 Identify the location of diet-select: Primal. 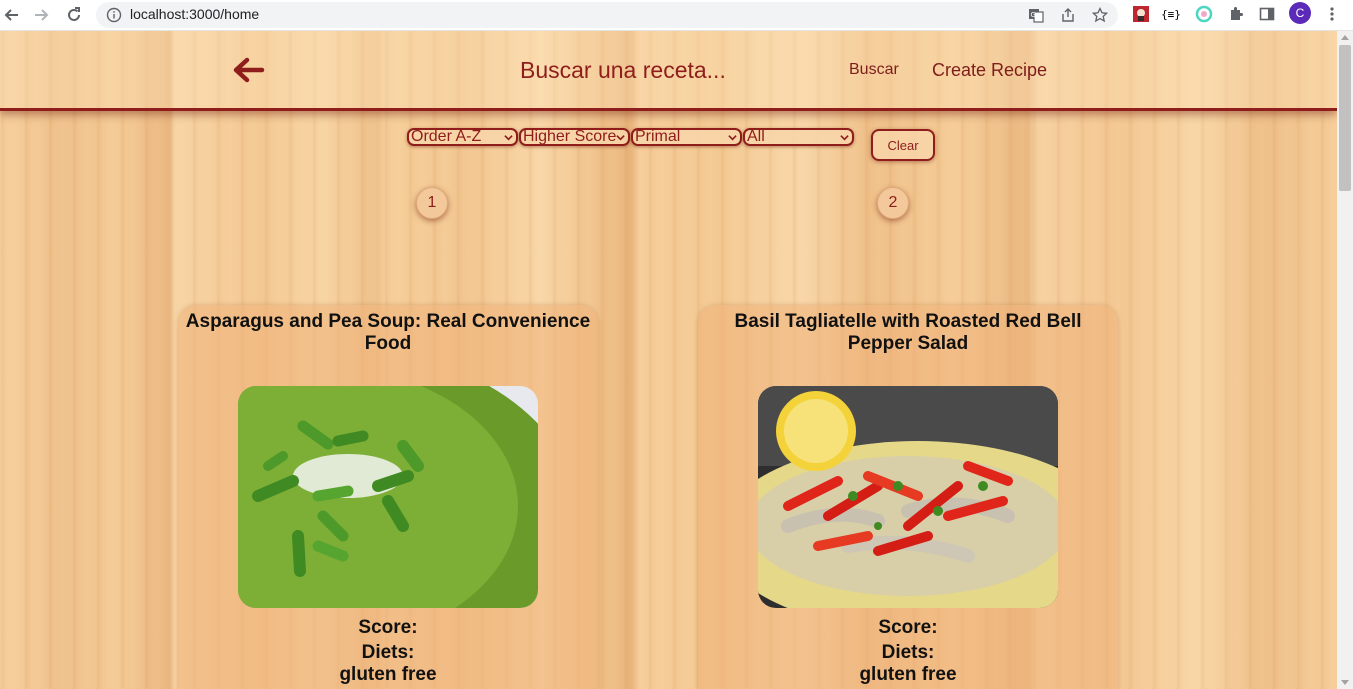
(686, 137).